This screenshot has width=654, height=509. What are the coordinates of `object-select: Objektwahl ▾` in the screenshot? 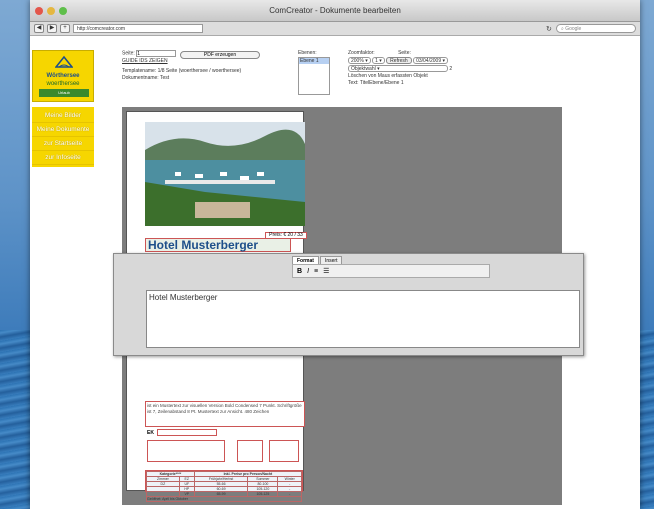 It's located at (398, 68).